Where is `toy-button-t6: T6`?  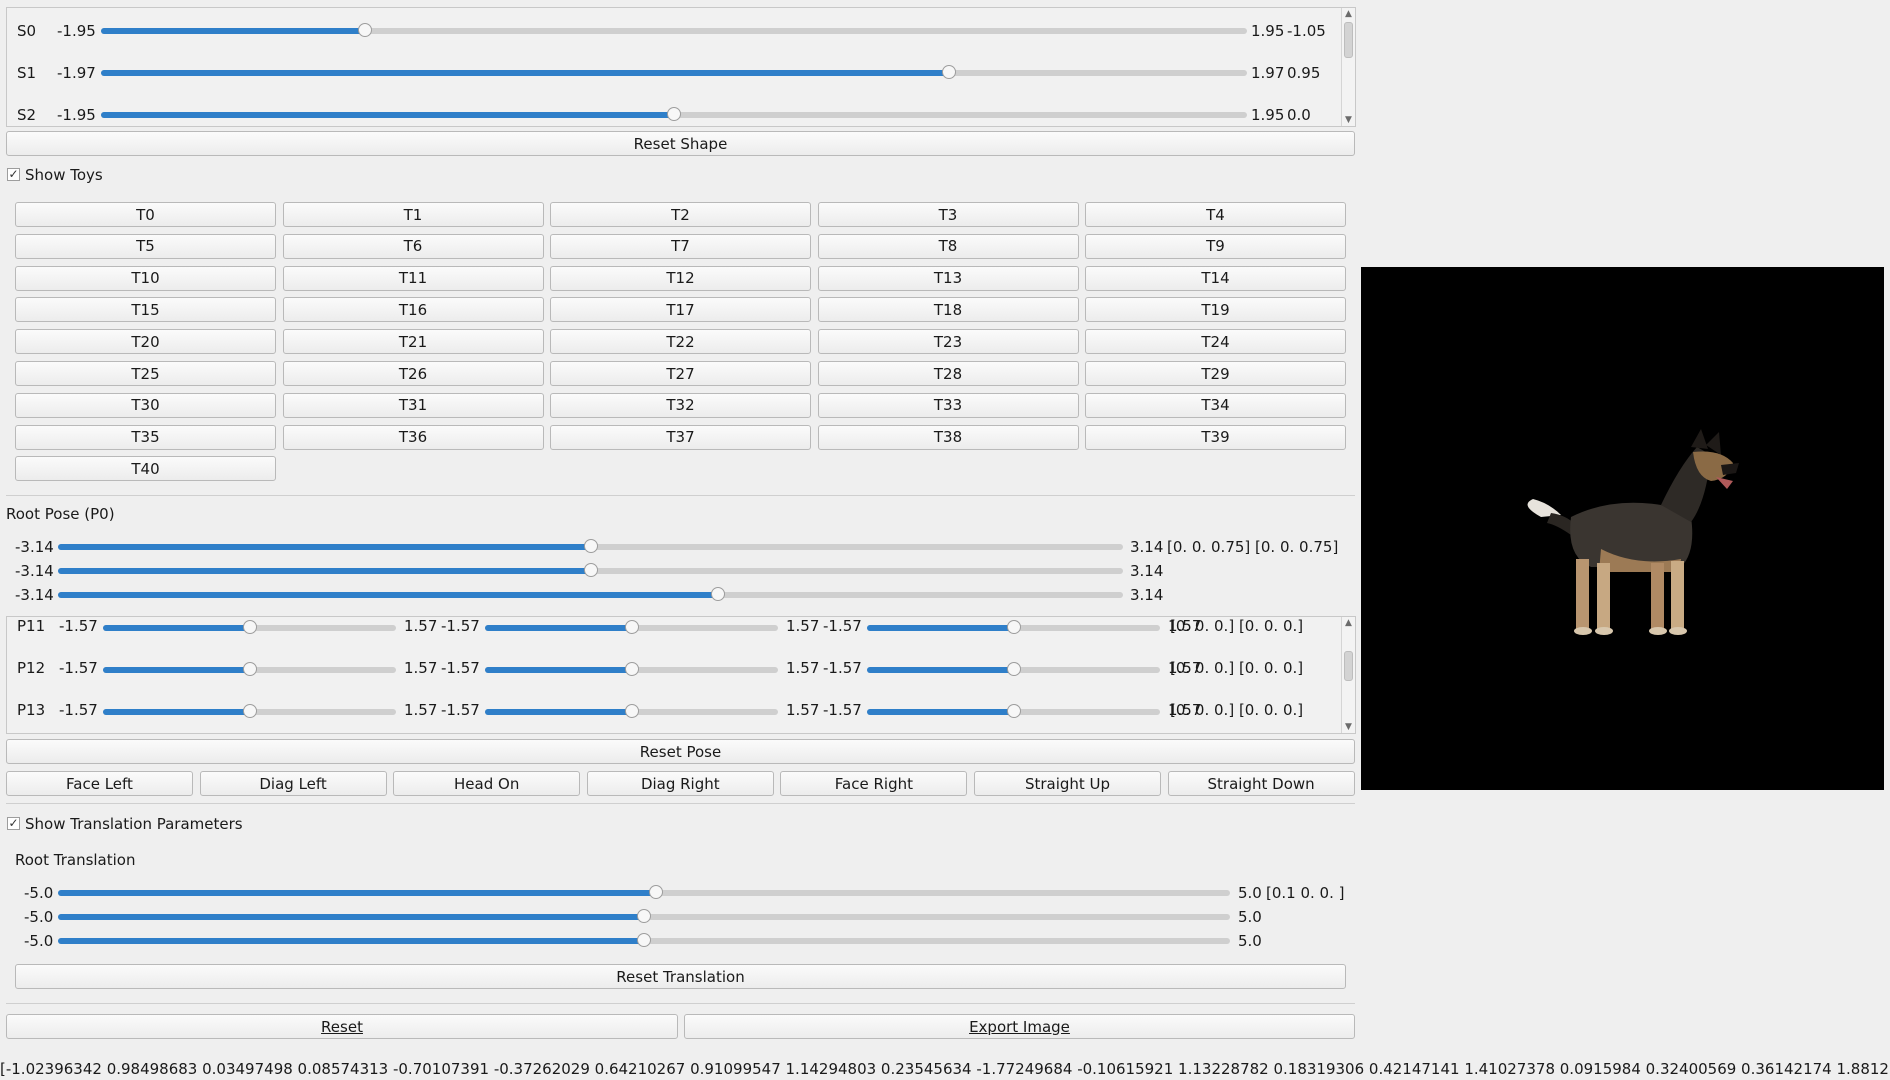 toy-button-t6: T6 is located at coordinates (413, 246).